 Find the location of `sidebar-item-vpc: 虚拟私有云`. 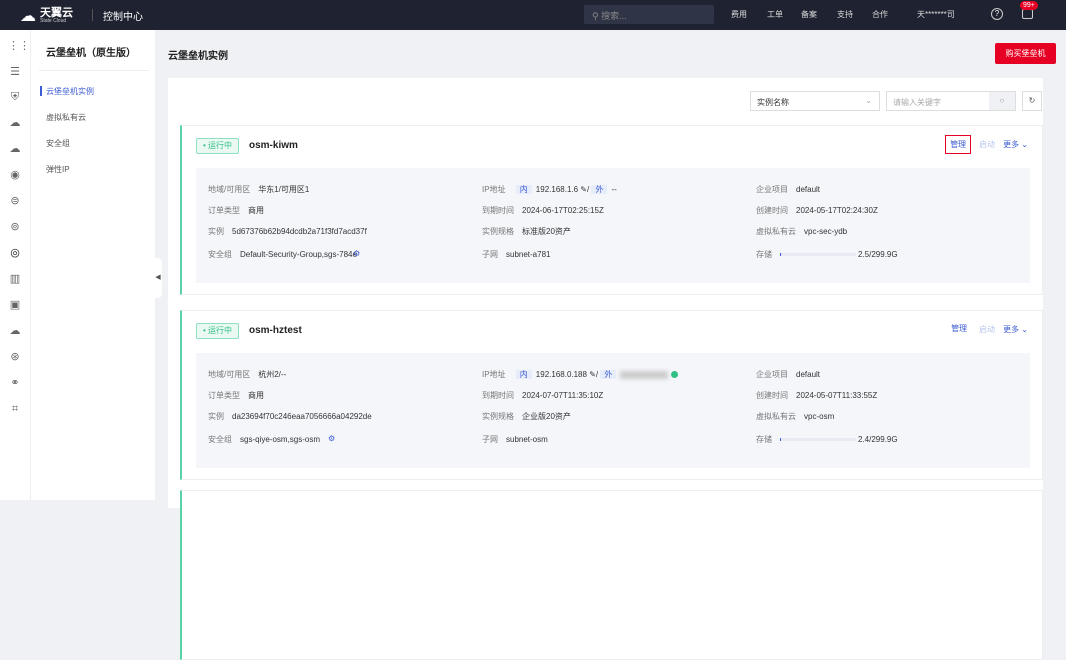

sidebar-item-vpc: 虚拟私有云 is located at coordinates (66, 117).